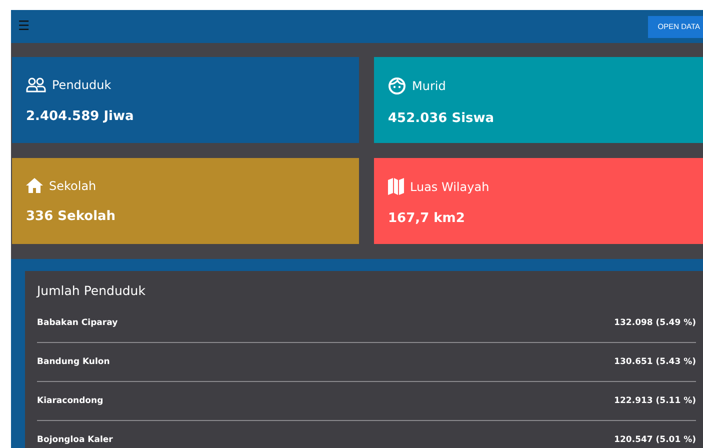 This screenshot has height=448, width=703. What do you see at coordinates (442, 118) in the screenshot?
I see `stat-value: 452.036 Siswa` at bounding box center [442, 118].